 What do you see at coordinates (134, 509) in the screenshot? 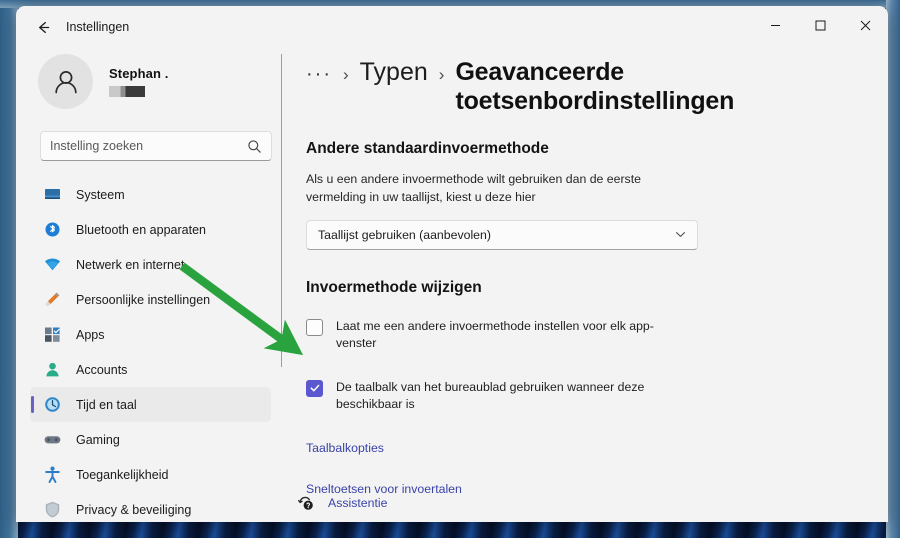
I see `sidebar-item-label: Privacy & beveiliging` at bounding box center [134, 509].